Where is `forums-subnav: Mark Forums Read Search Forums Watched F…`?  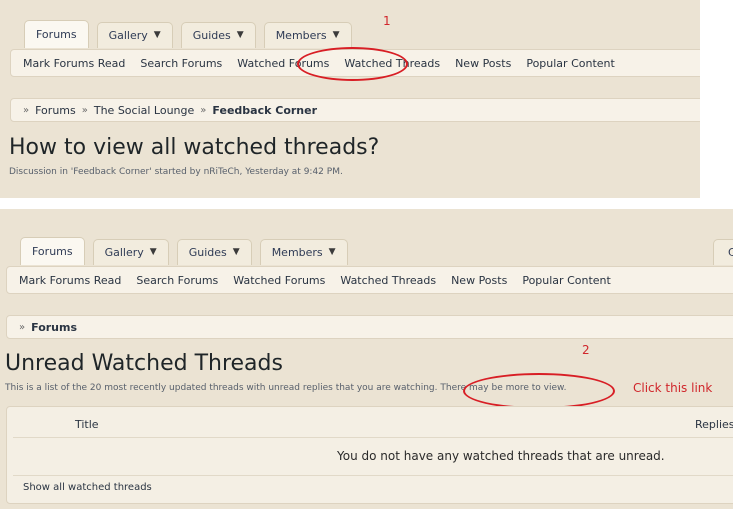
forums-subnav: Mark Forums Read Search Forums Watched F… is located at coordinates (369, 280).